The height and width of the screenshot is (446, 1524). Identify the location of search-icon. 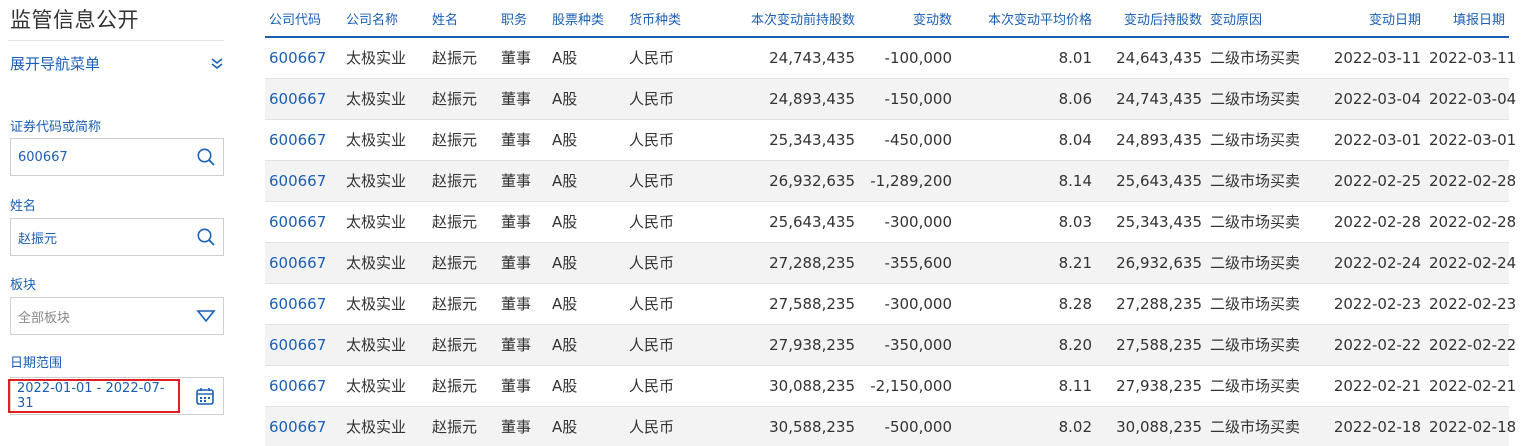
(206, 157).